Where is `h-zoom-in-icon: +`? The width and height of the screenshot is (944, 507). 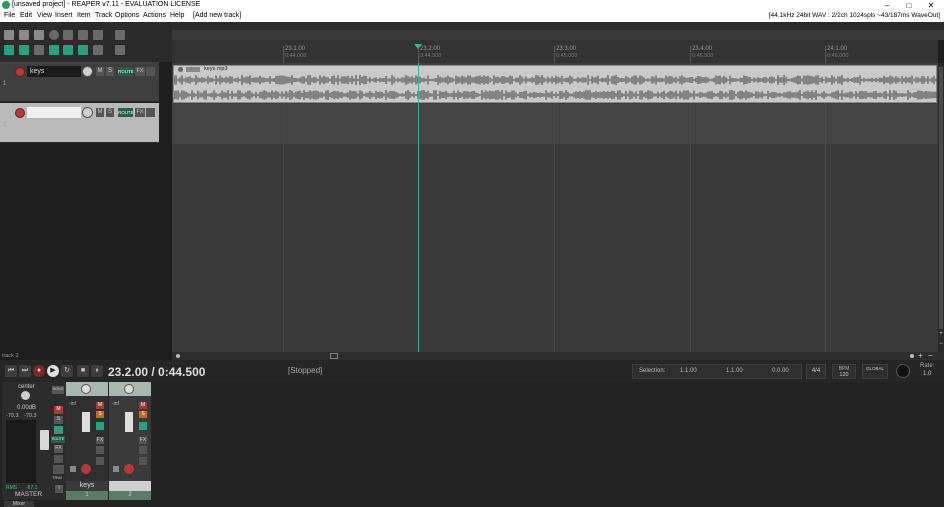
h-zoom-in-icon: + is located at coordinates (920, 355).